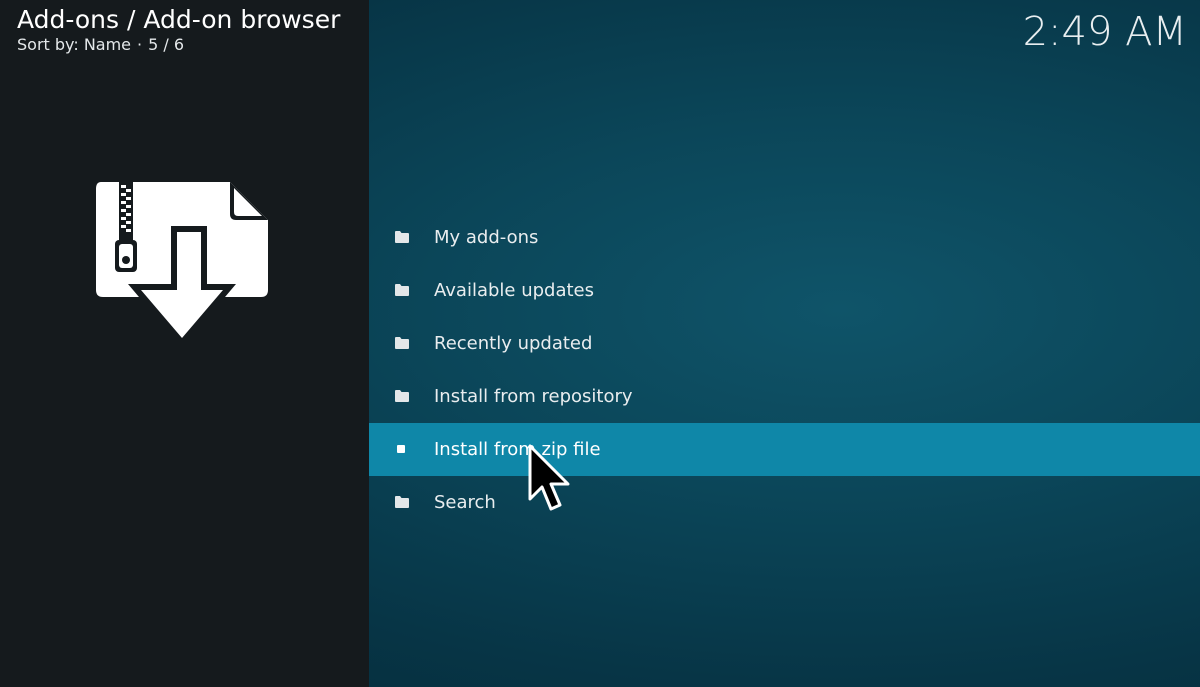 The height and width of the screenshot is (687, 1200). Describe the element at coordinates (1104, 32) in the screenshot. I see `clock: 2:49 AM` at that location.